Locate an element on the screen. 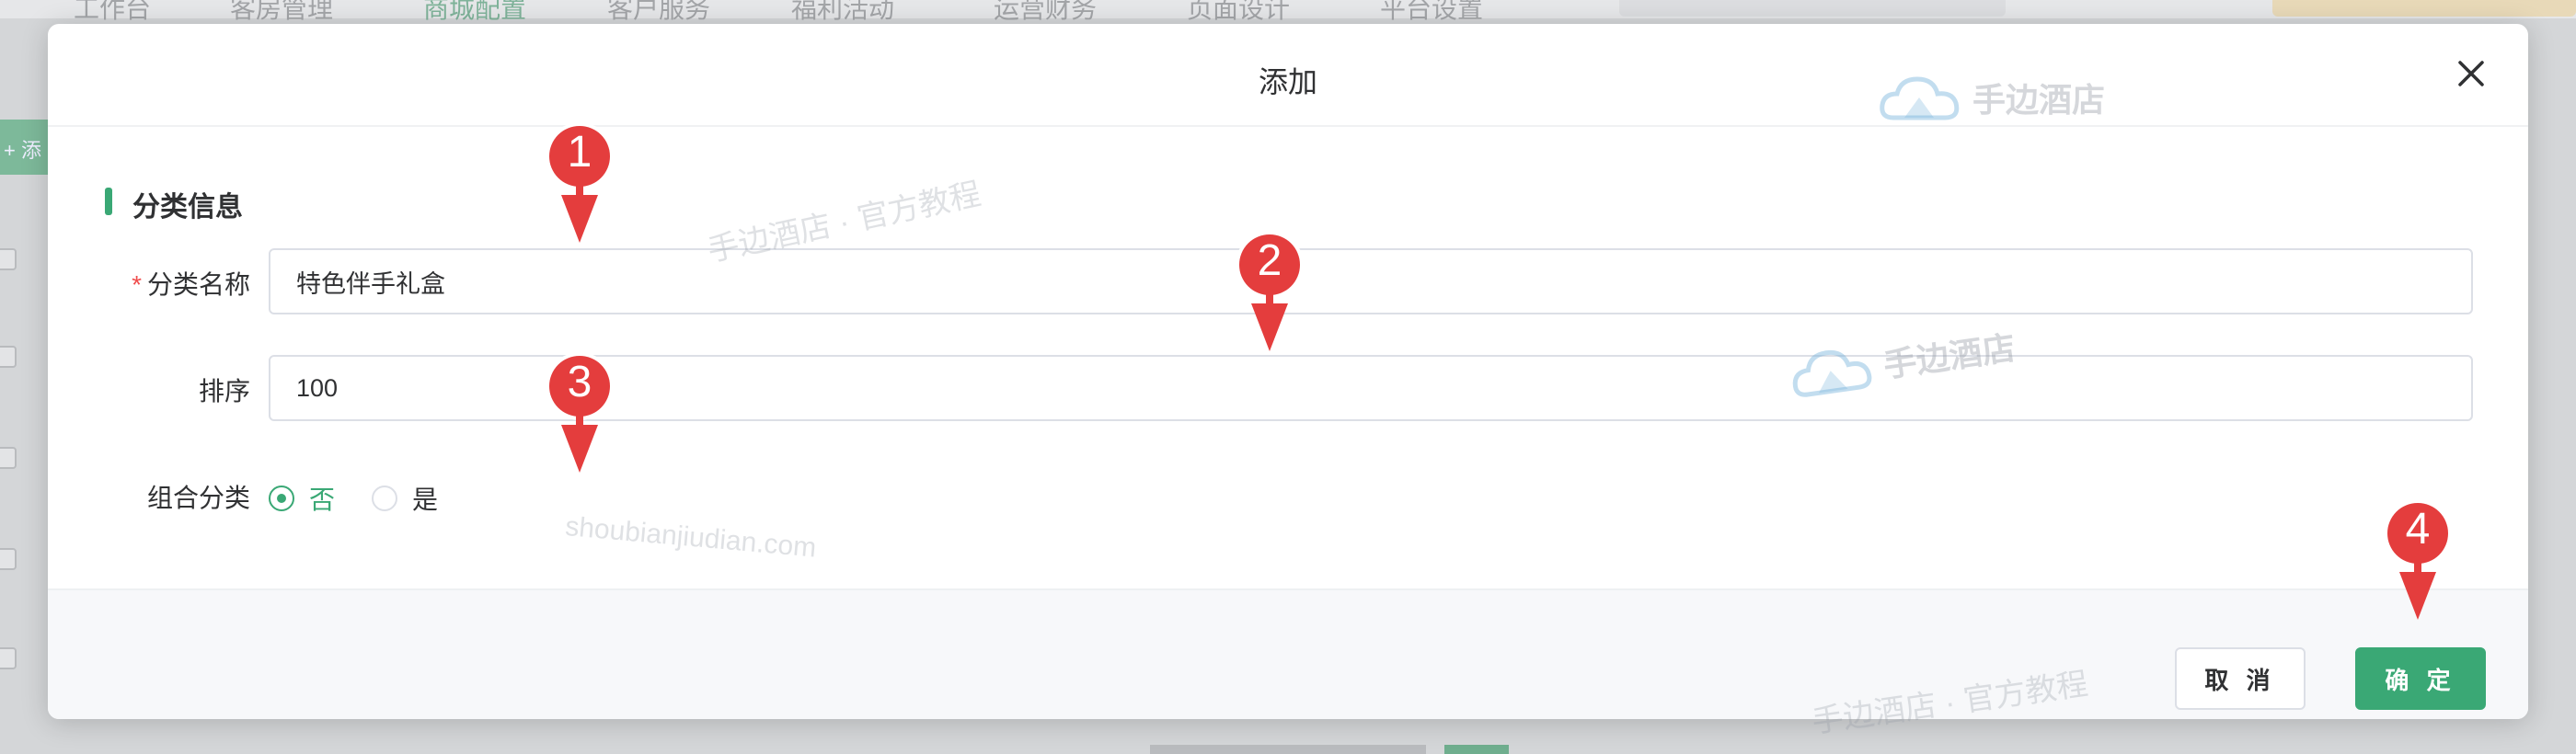 Image resolution: width=2576 pixels, height=754 pixels. nav-item: 福利活动 is located at coordinates (842, 13).